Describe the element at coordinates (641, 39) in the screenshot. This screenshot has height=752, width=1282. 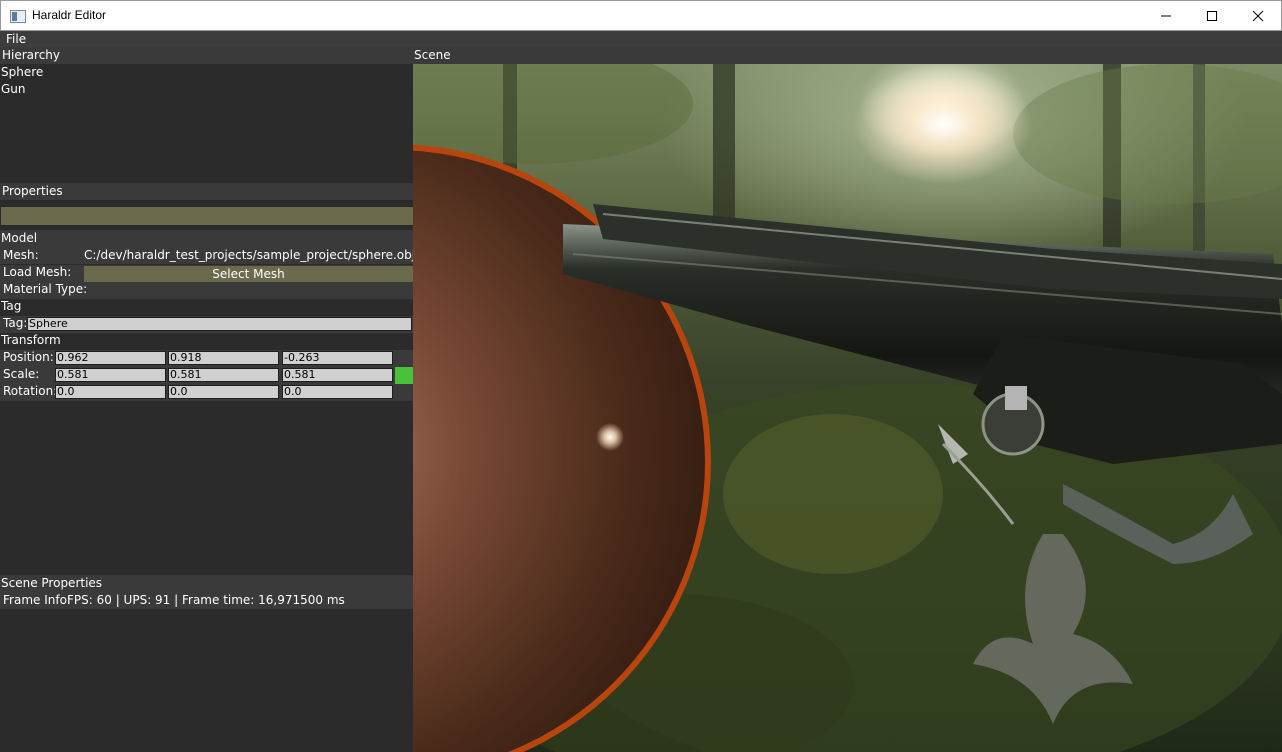
I see `menu-bar: File` at that location.